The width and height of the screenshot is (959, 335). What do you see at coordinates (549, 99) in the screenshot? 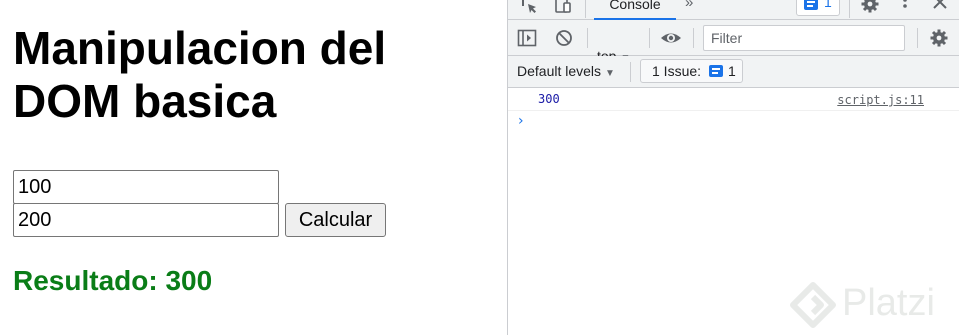
I see `log-value: 300` at bounding box center [549, 99].